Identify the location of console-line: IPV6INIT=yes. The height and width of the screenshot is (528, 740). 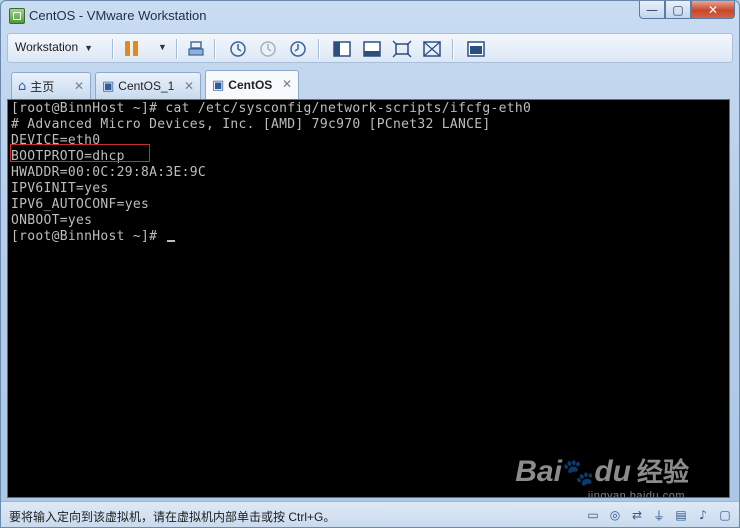
(60, 188).